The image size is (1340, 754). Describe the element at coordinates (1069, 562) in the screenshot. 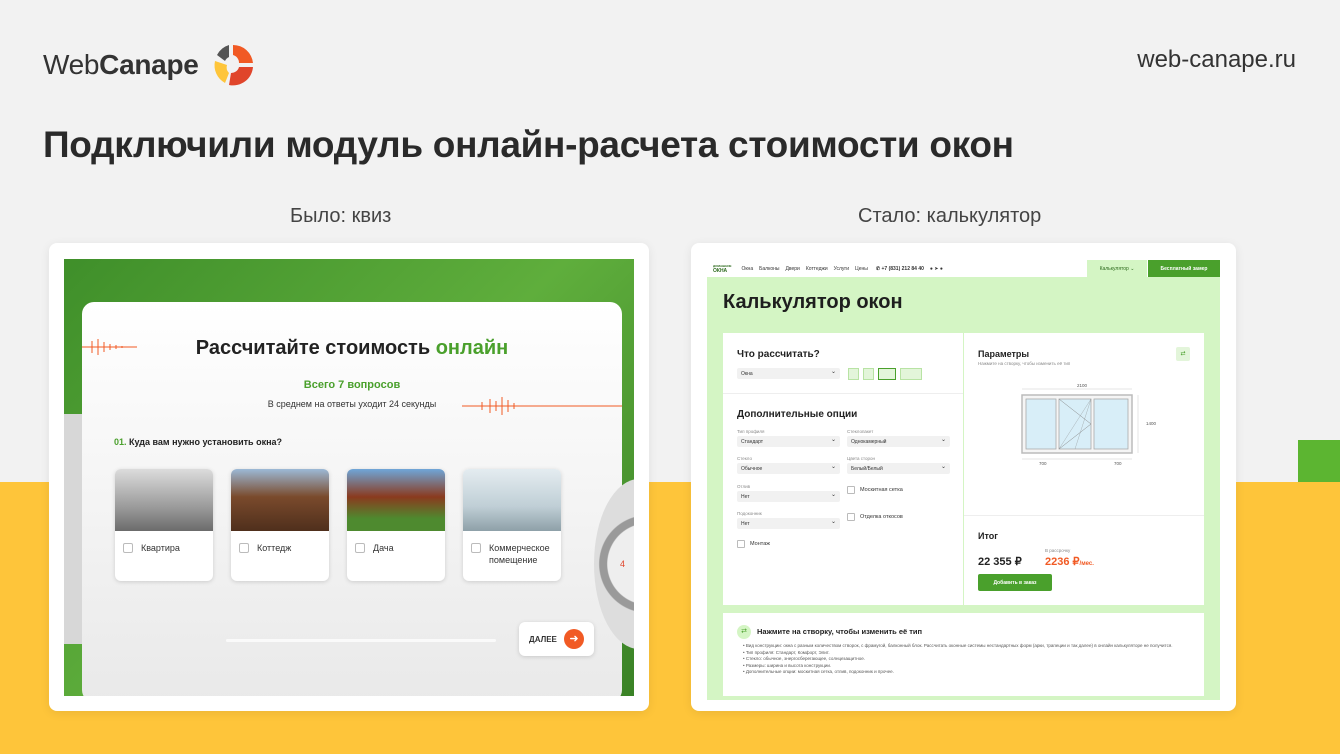

I see `installment-price: 2236 ₽/мес.` at that location.